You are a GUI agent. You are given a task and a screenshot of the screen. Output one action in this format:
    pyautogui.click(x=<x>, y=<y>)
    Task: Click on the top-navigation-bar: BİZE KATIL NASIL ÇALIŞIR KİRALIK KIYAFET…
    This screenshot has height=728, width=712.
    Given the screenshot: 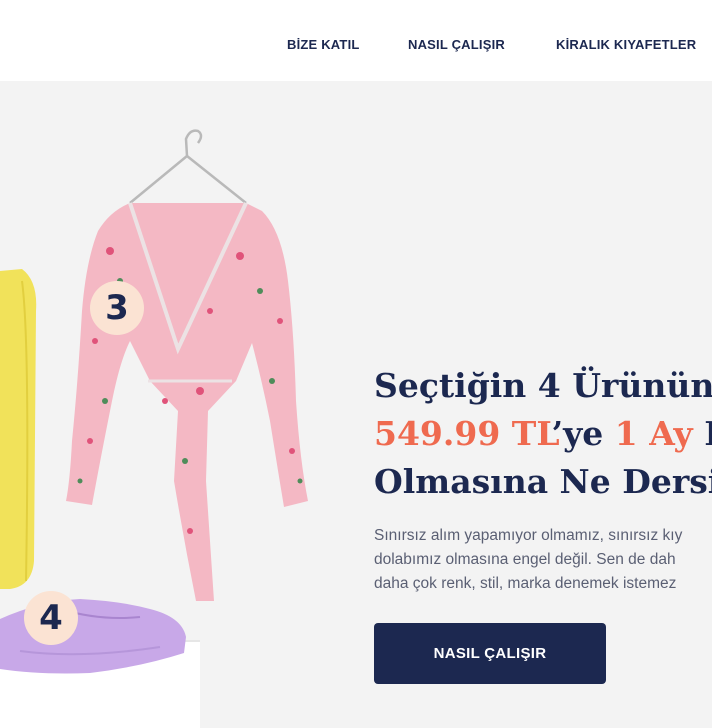 What is the action you would take?
    pyautogui.click(x=356, y=40)
    